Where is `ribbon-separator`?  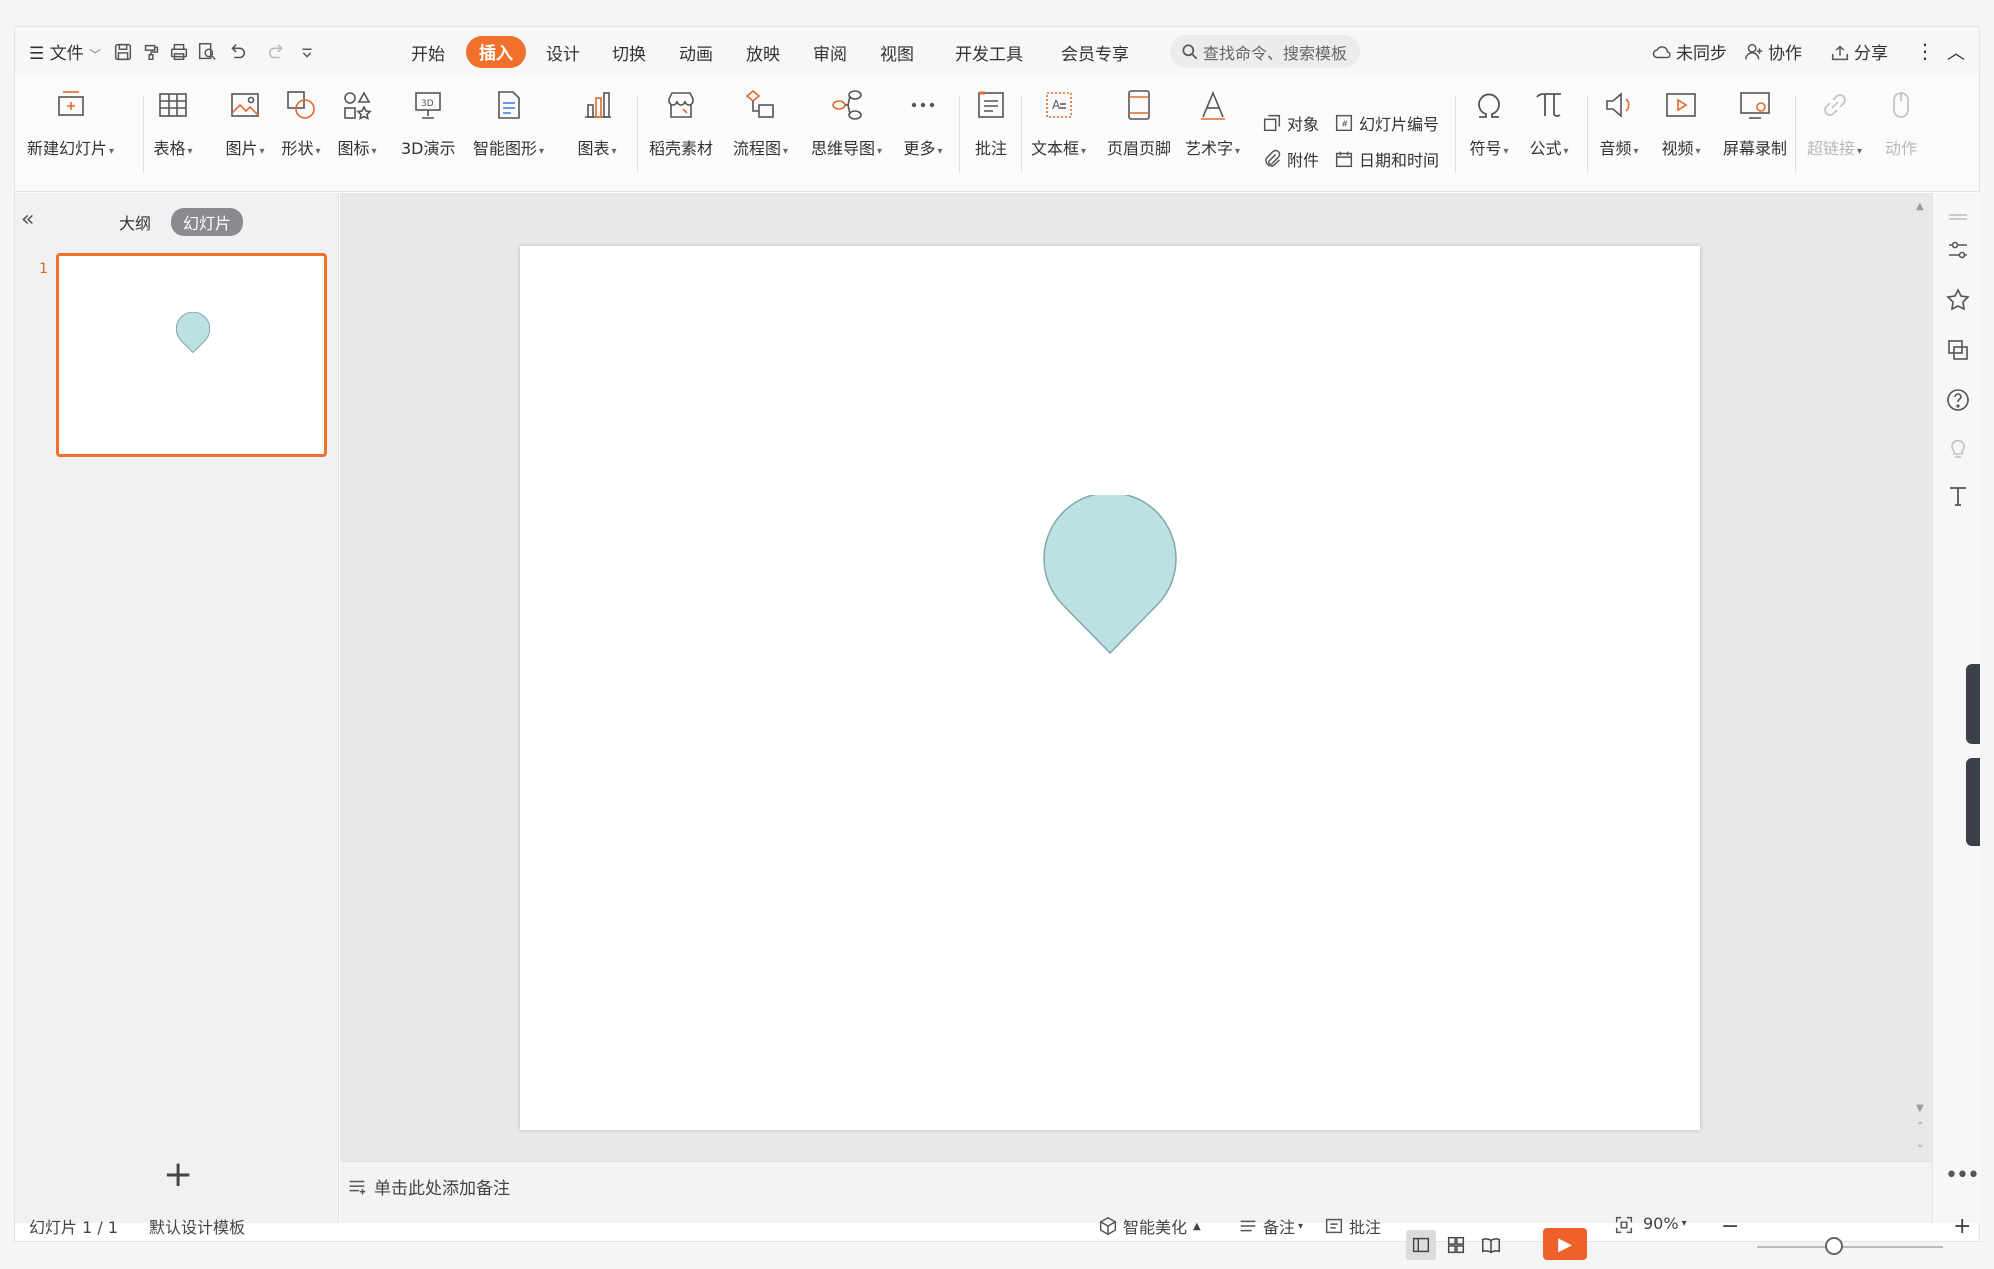
ribbon-separator is located at coordinates (1795, 134).